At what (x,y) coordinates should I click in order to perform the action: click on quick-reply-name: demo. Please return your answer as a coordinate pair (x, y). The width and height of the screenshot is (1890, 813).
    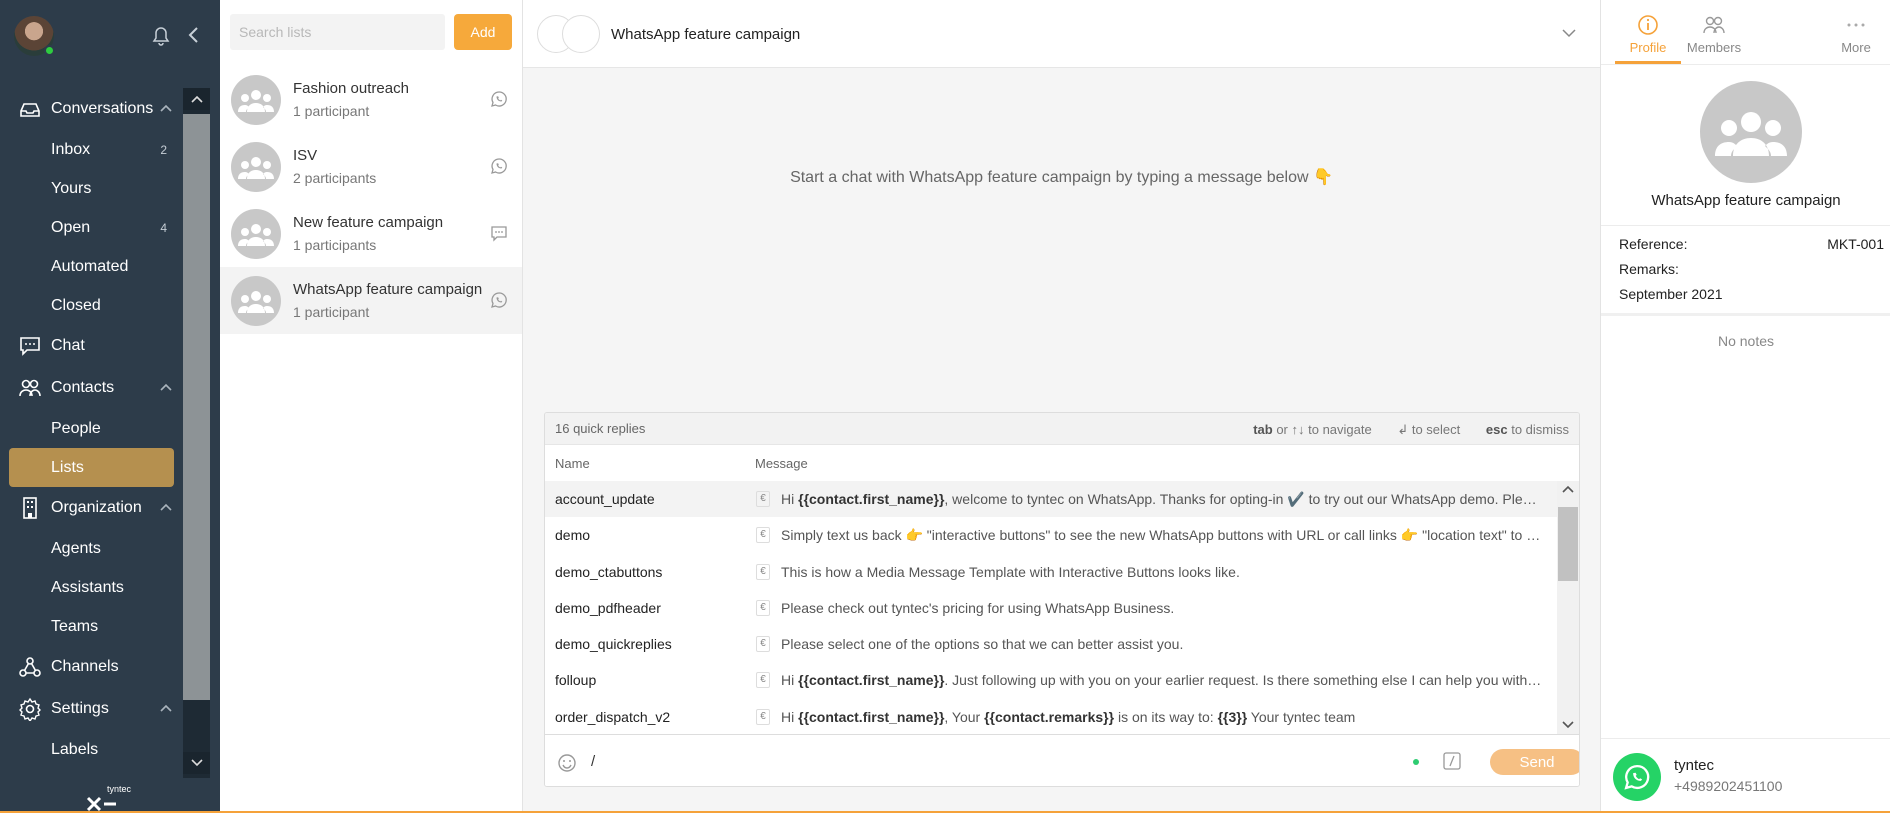
    Looking at the image, I should click on (573, 535).